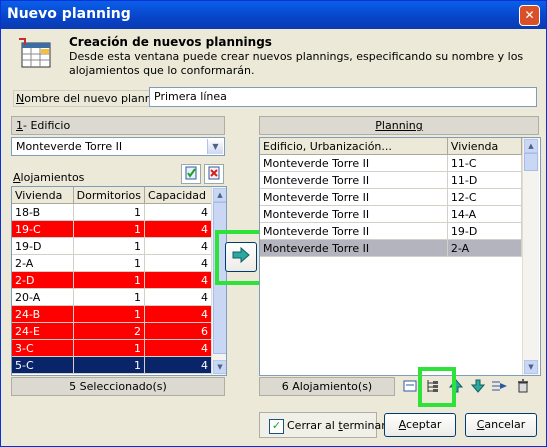 Image resolution: width=547 pixels, height=447 pixels. I want to click on select-all-icon, so click(191, 174).